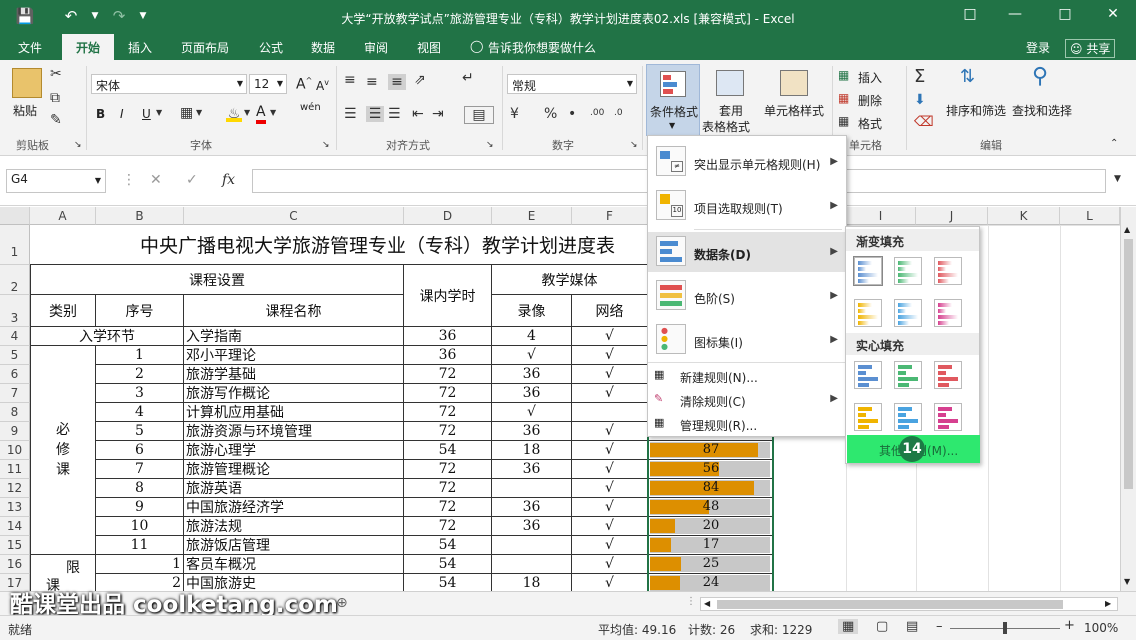 This screenshot has height=640, width=1136. Describe the element at coordinates (967, 76) in the screenshot. I see `sort-filter-icon: ⇅` at that location.